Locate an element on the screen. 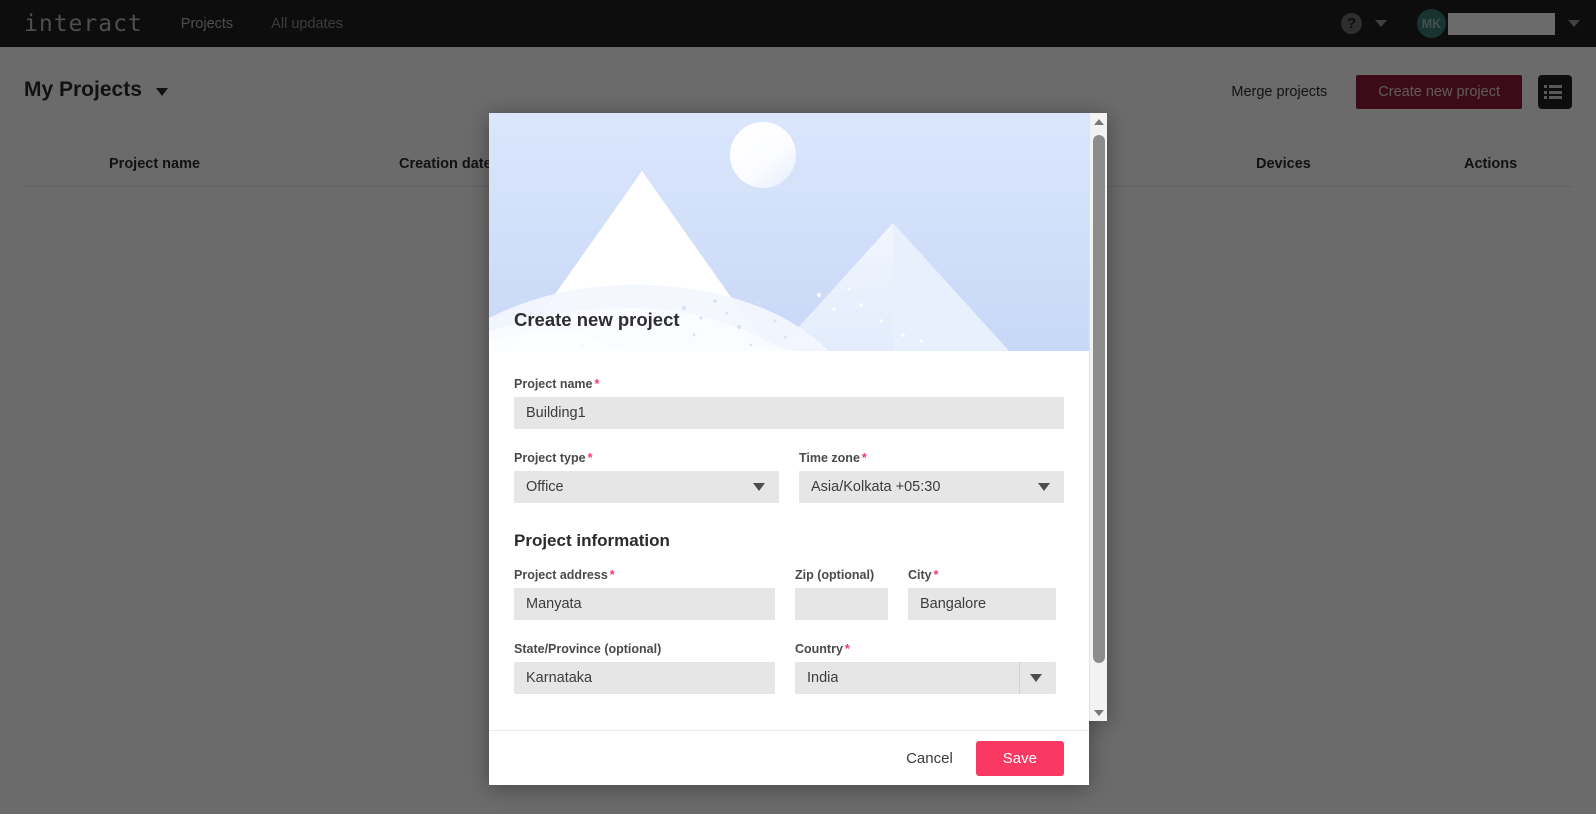 Image resolution: width=1596 pixels, height=832 pixels. label-project-name-text: Project name is located at coordinates (553, 384).